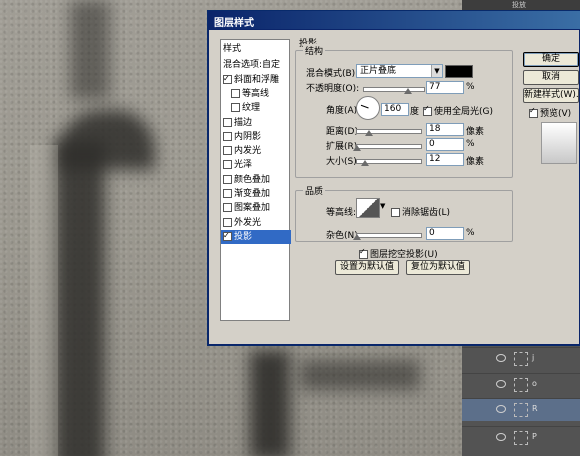  What do you see at coordinates (243, 236) in the screenshot?
I see `style-list-label: 投影` at bounding box center [243, 236].